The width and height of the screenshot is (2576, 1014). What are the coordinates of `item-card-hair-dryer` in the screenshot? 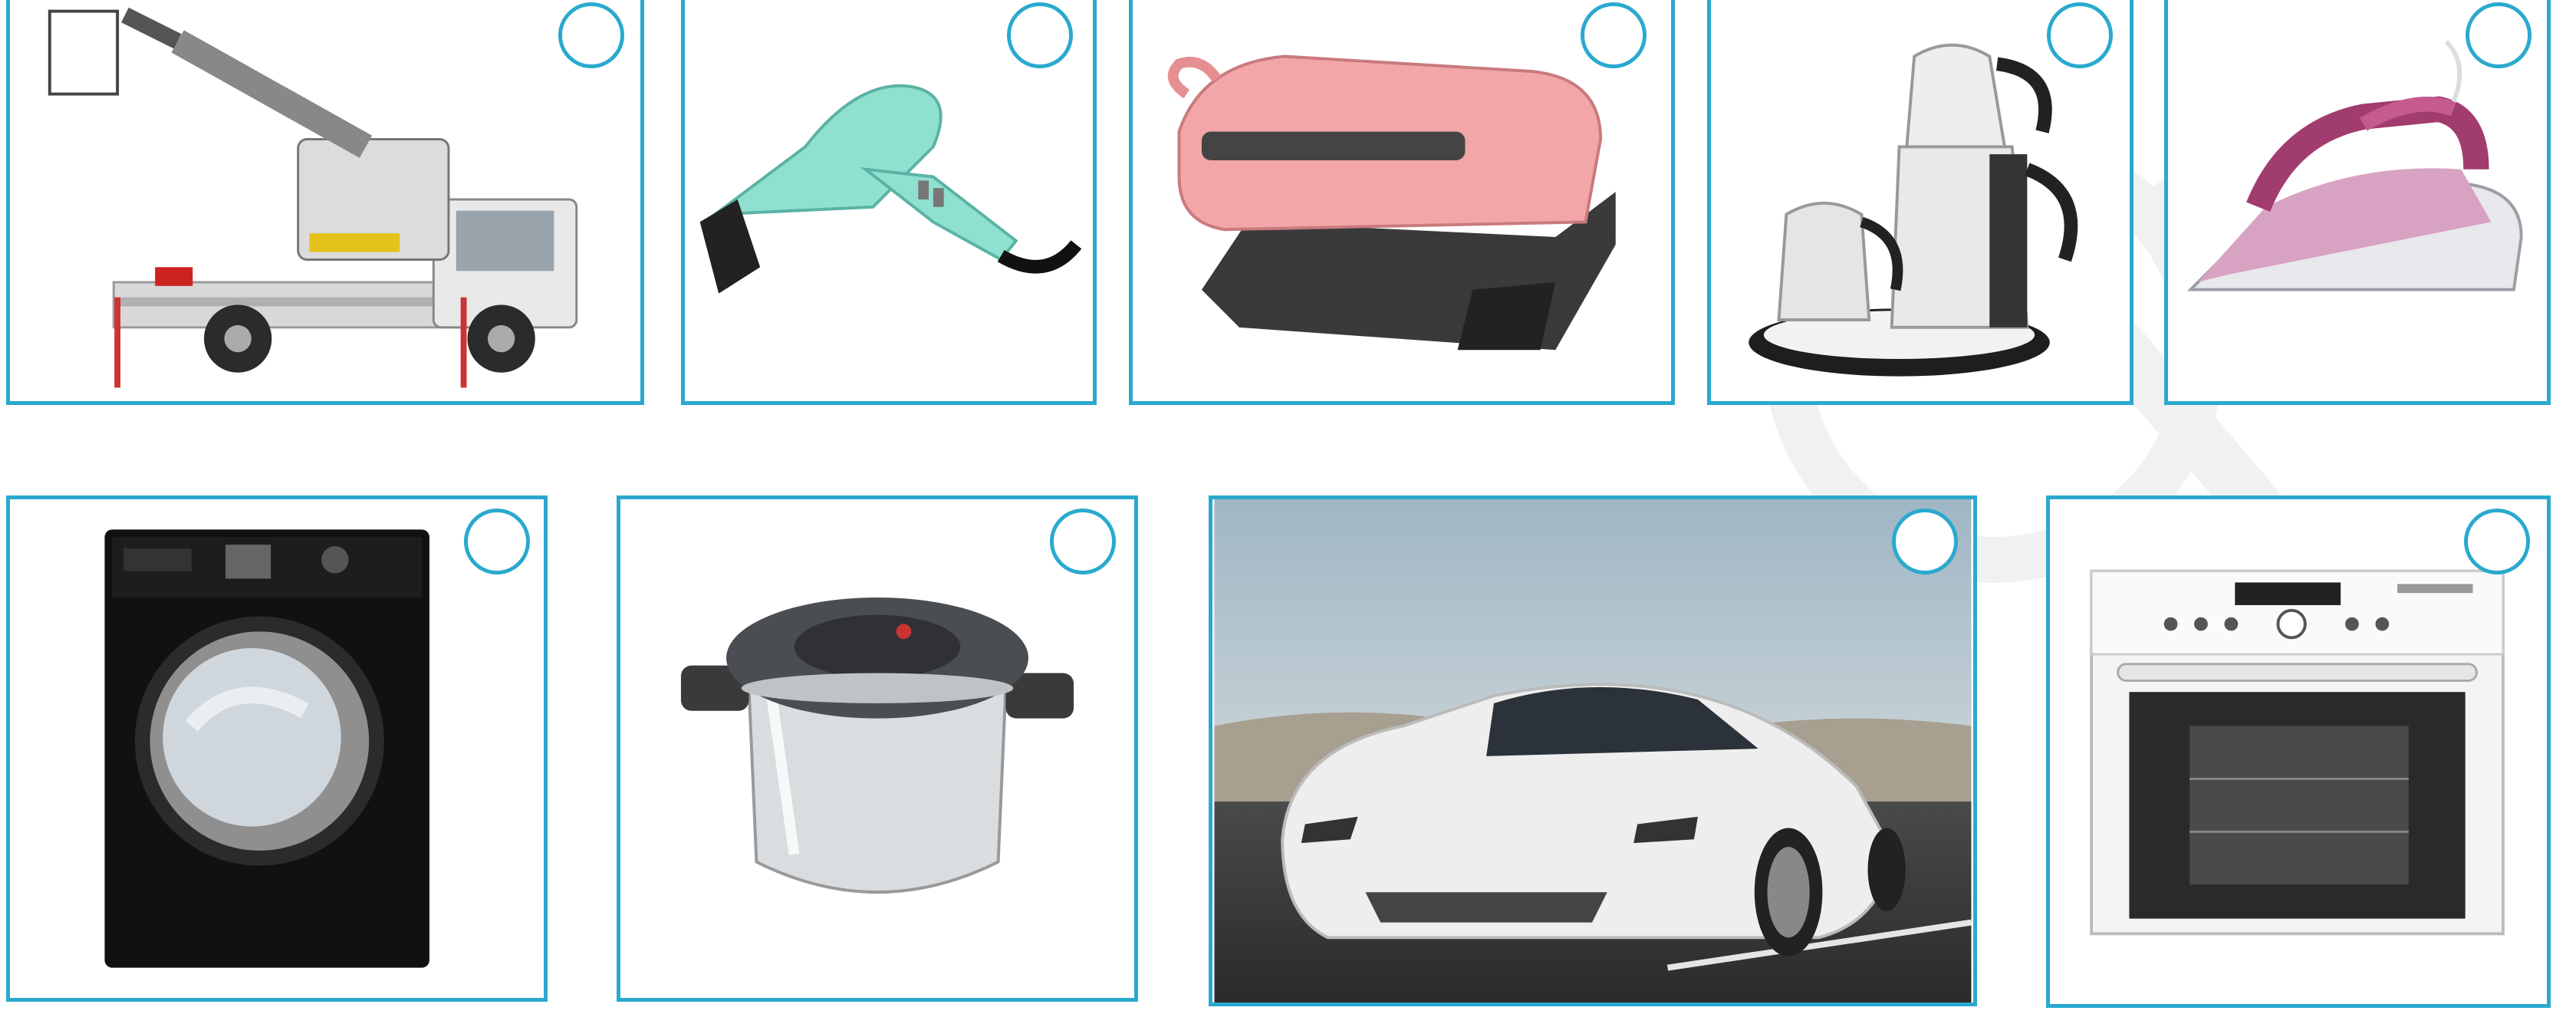 It's located at (889, 202).